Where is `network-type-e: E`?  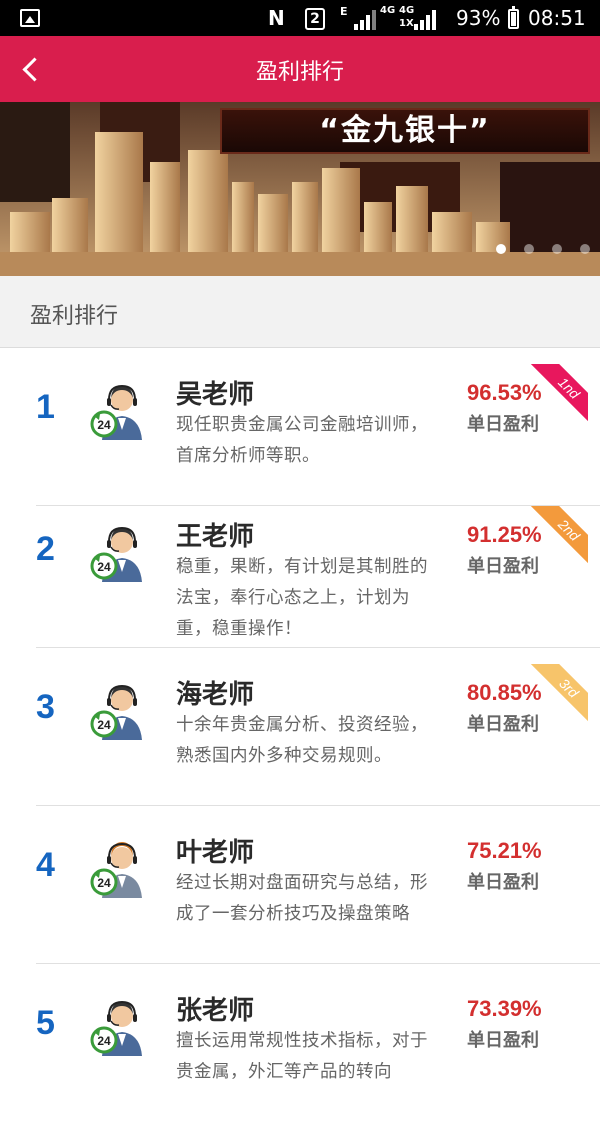 network-type-e: E is located at coordinates (344, 11).